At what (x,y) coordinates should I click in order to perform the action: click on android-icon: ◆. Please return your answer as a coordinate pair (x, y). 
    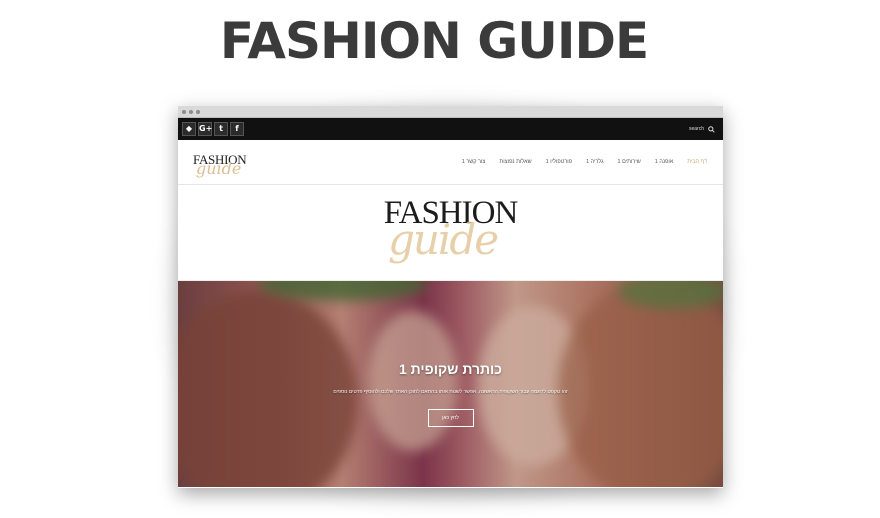
    Looking at the image, I should click on (189, 129).